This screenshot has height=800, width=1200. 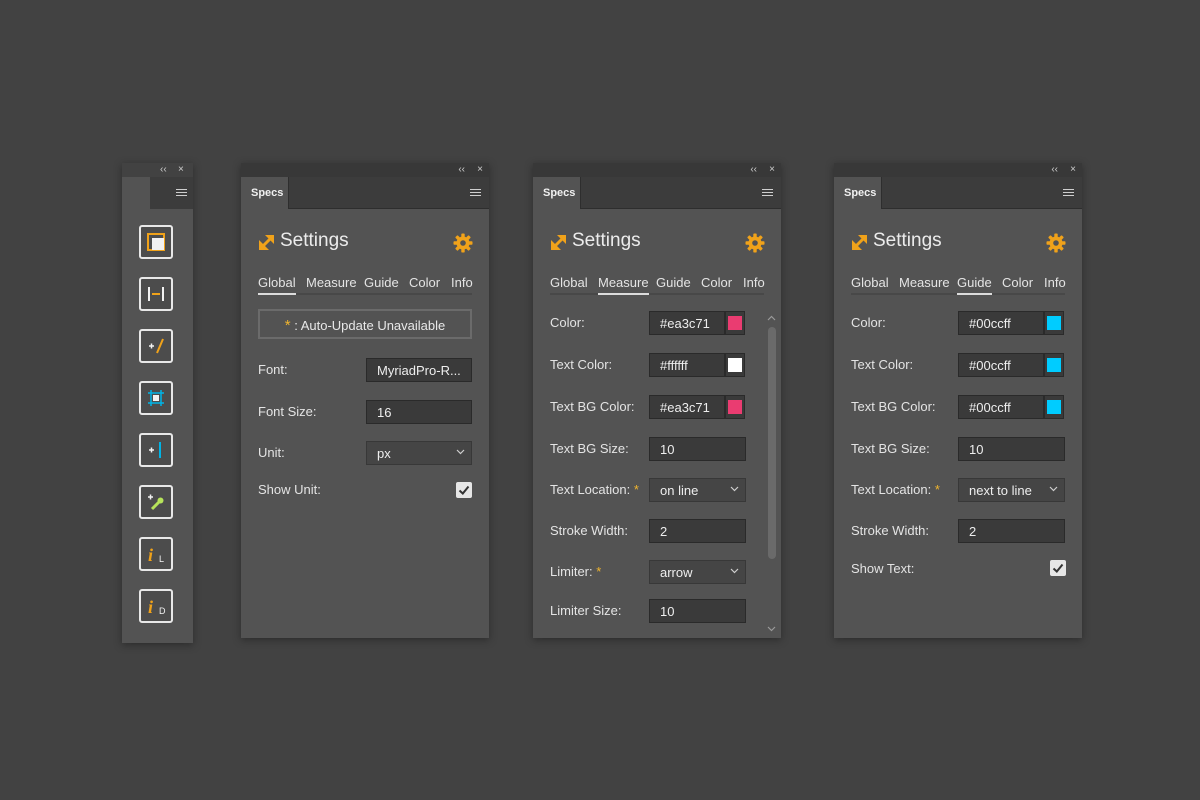 I want to click on text-location-select: on line, so click(x=697, y=490).